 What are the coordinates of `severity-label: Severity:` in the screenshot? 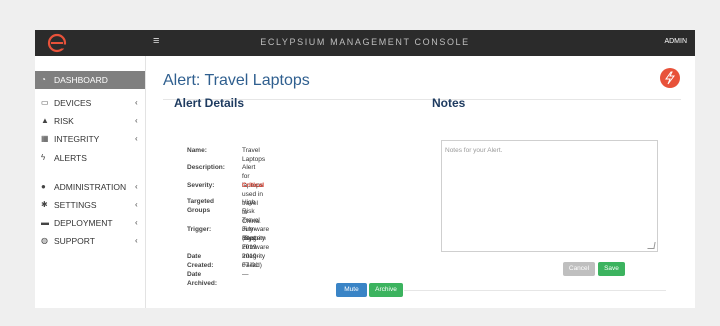 It's located at (201, 185).